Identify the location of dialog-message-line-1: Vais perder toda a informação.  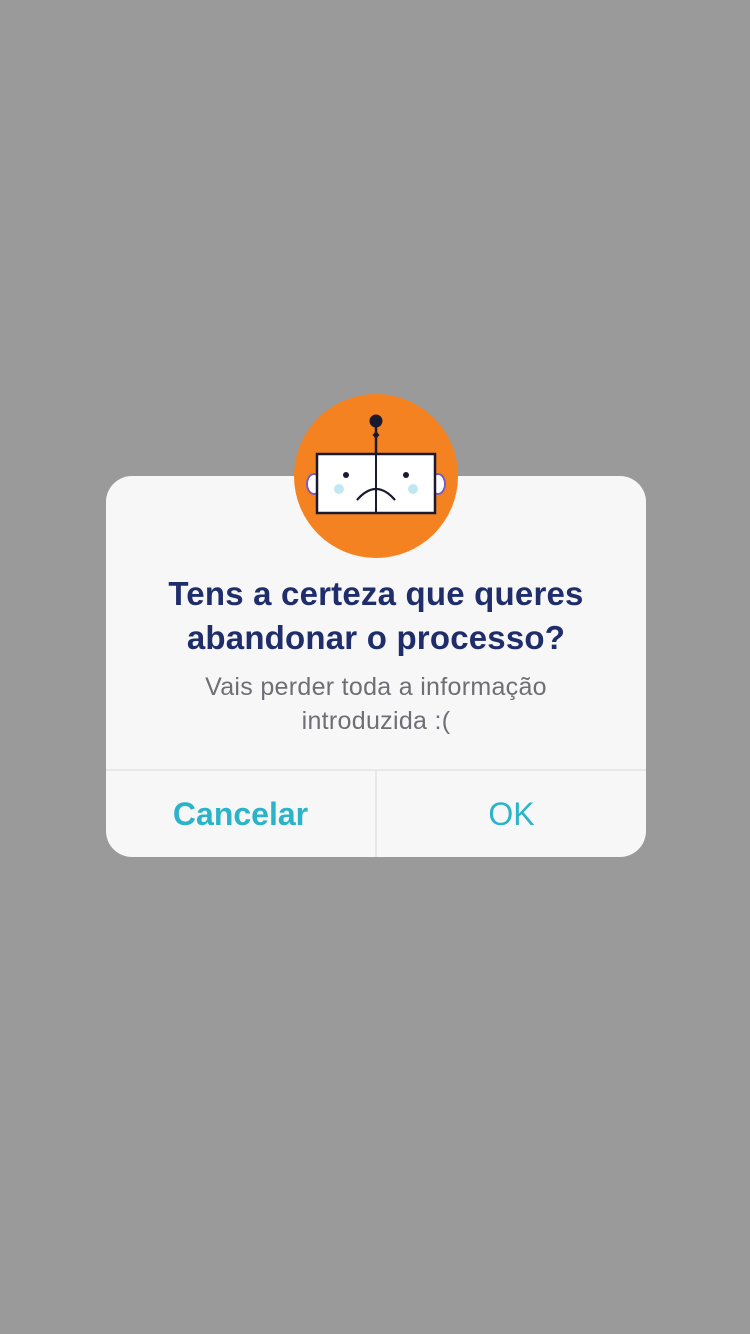
(376, 687).